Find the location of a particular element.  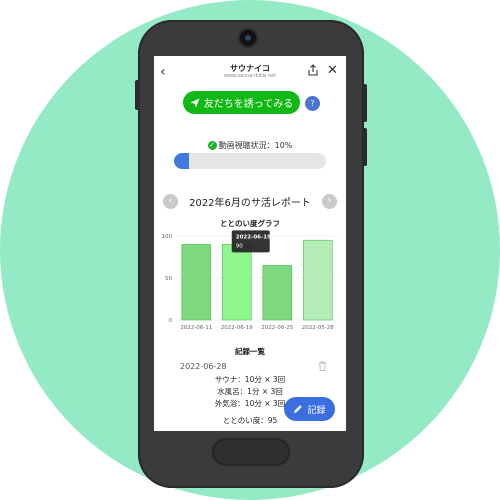

right-side-button-top is located at coordinates (364, 103).